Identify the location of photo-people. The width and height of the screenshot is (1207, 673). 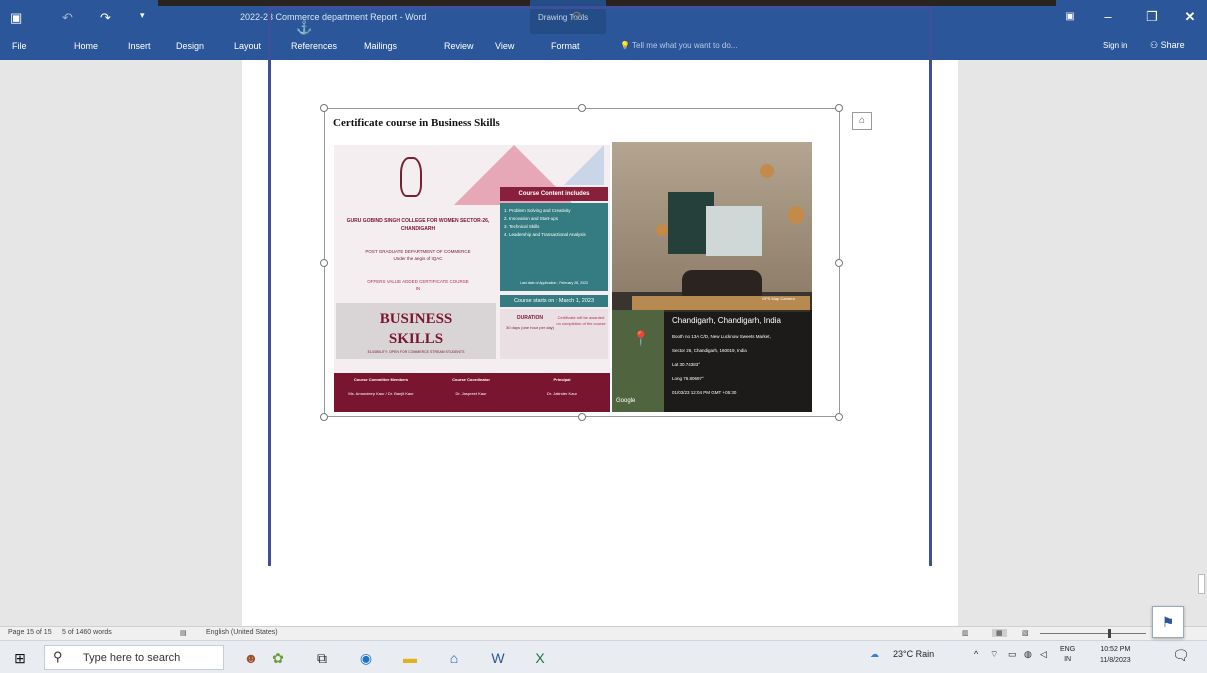
(722, 284).